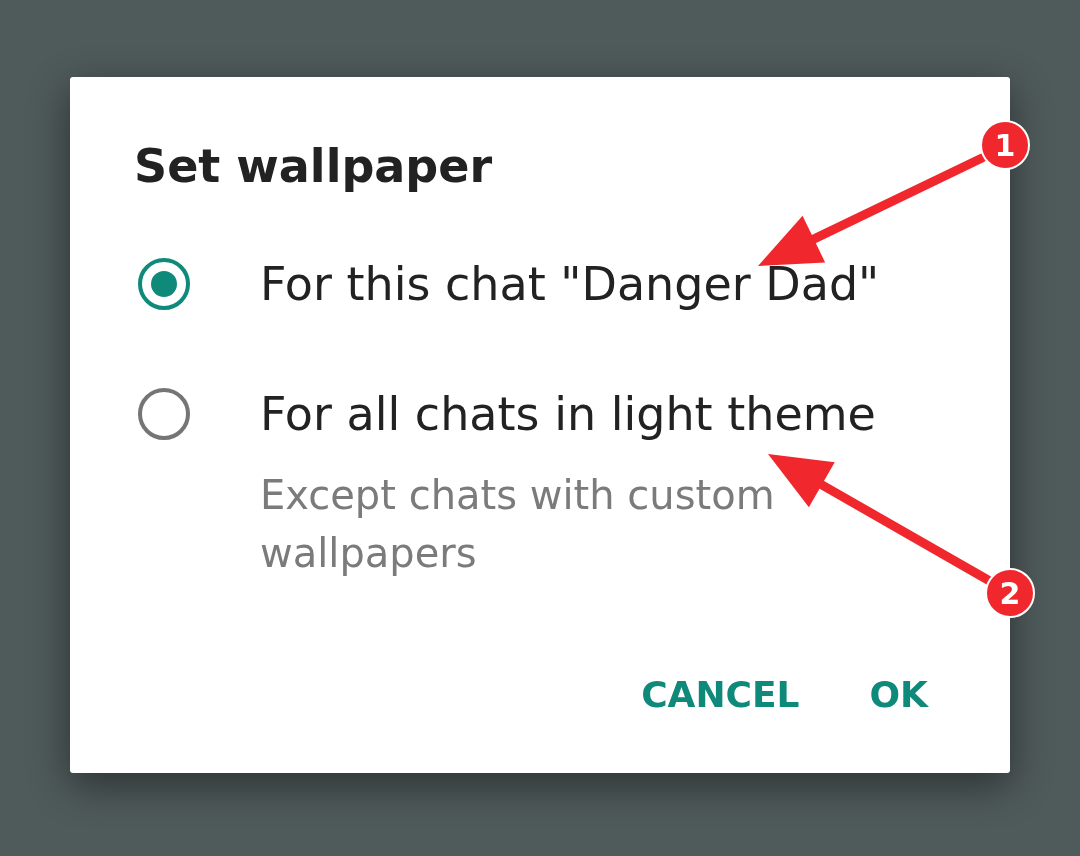 Image resolution: width=1080 pixels, height=856 pixels. Describe the element at coordinates (518, 524) in the screenshot. I see `option-description: Except chats with custom wallpapers` at that location.